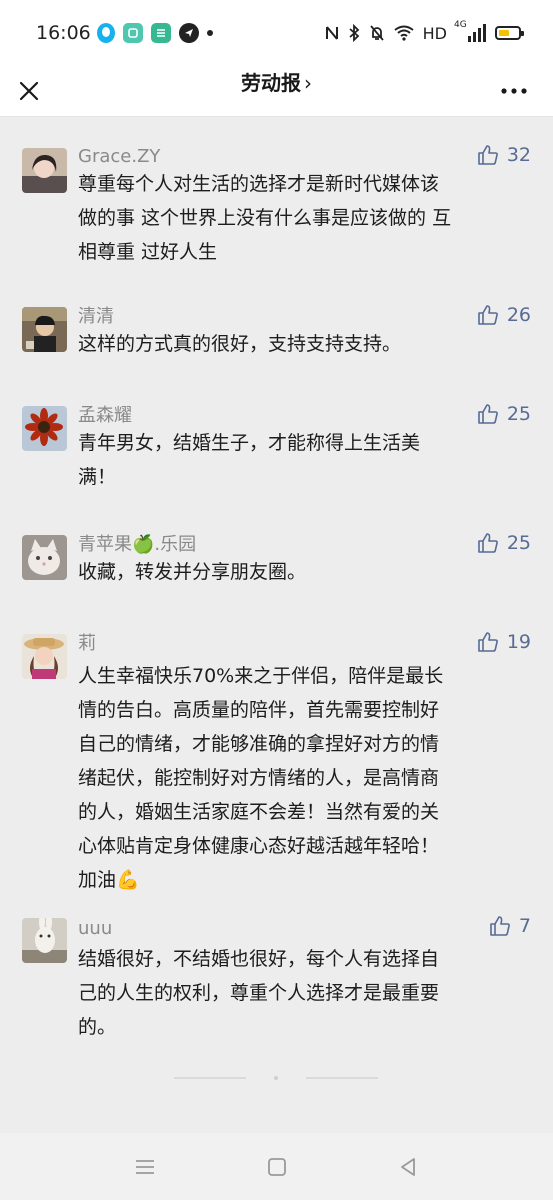 The height and width of the screenshot is (1200, 553). I want to click on like-count: 7, so click(524, 926).